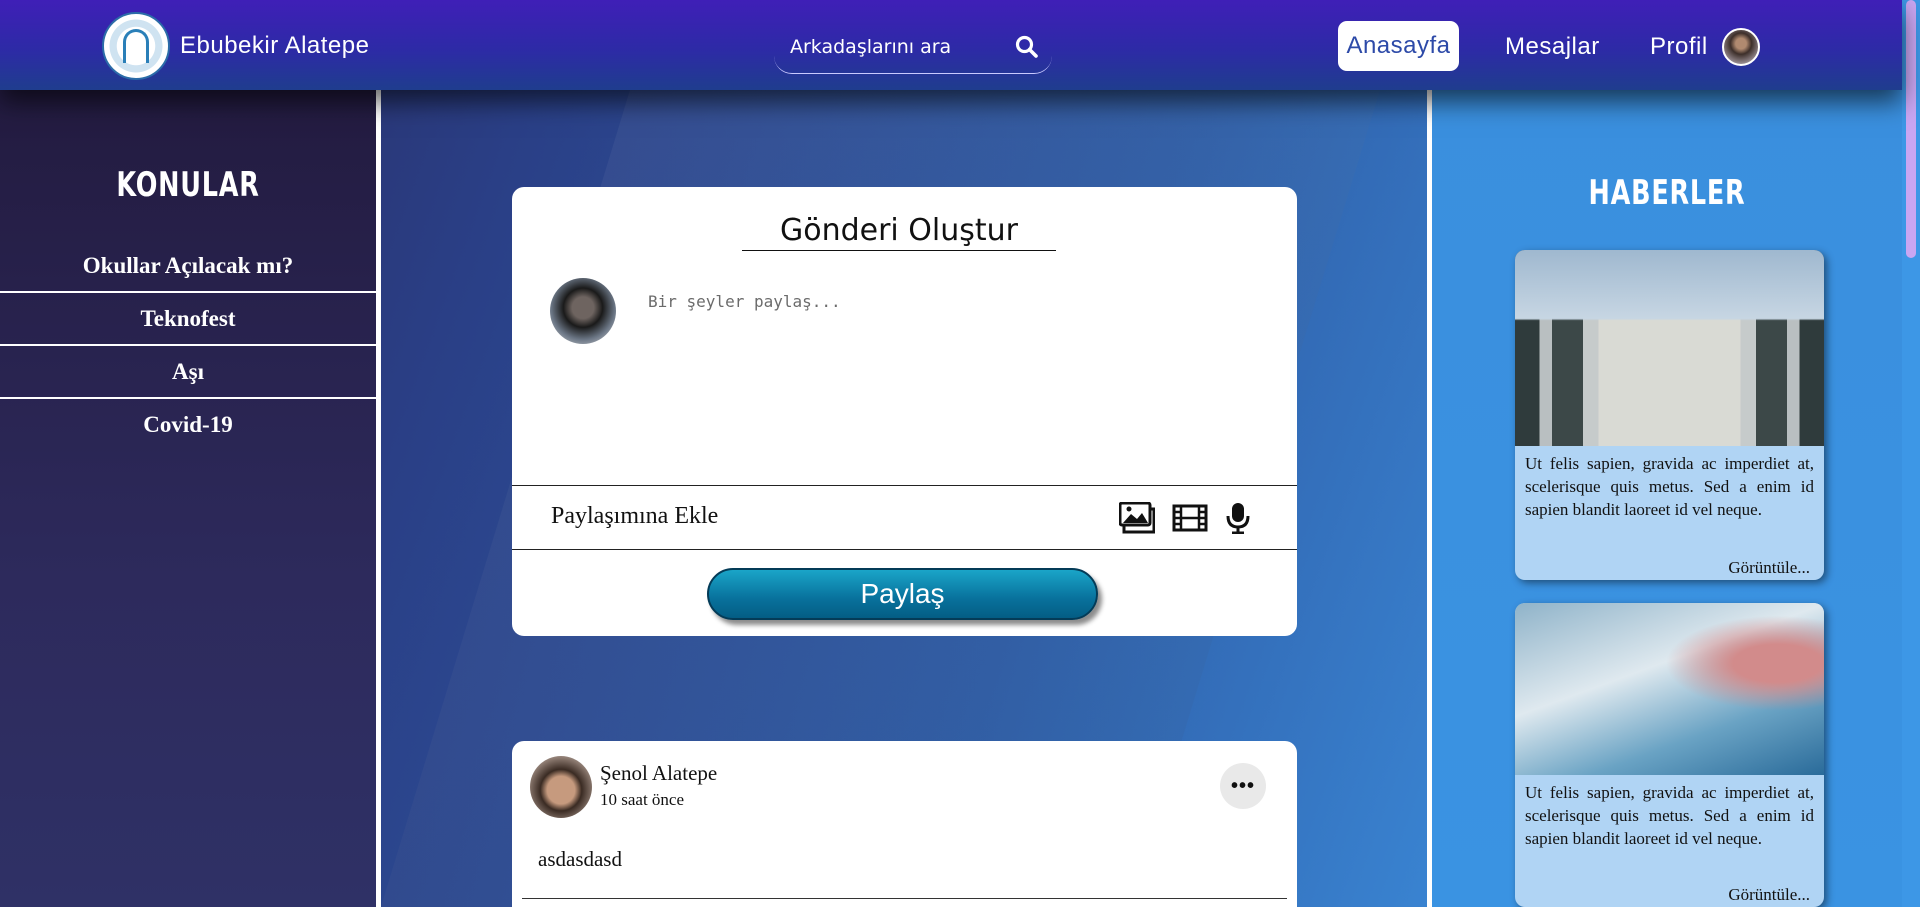 Image resolution: width=1920 pixels, height=907 pixels. What do you see at coordinates (904, 898) in the screenshot?
I see `post-divider` at bounding box center [904, 898].